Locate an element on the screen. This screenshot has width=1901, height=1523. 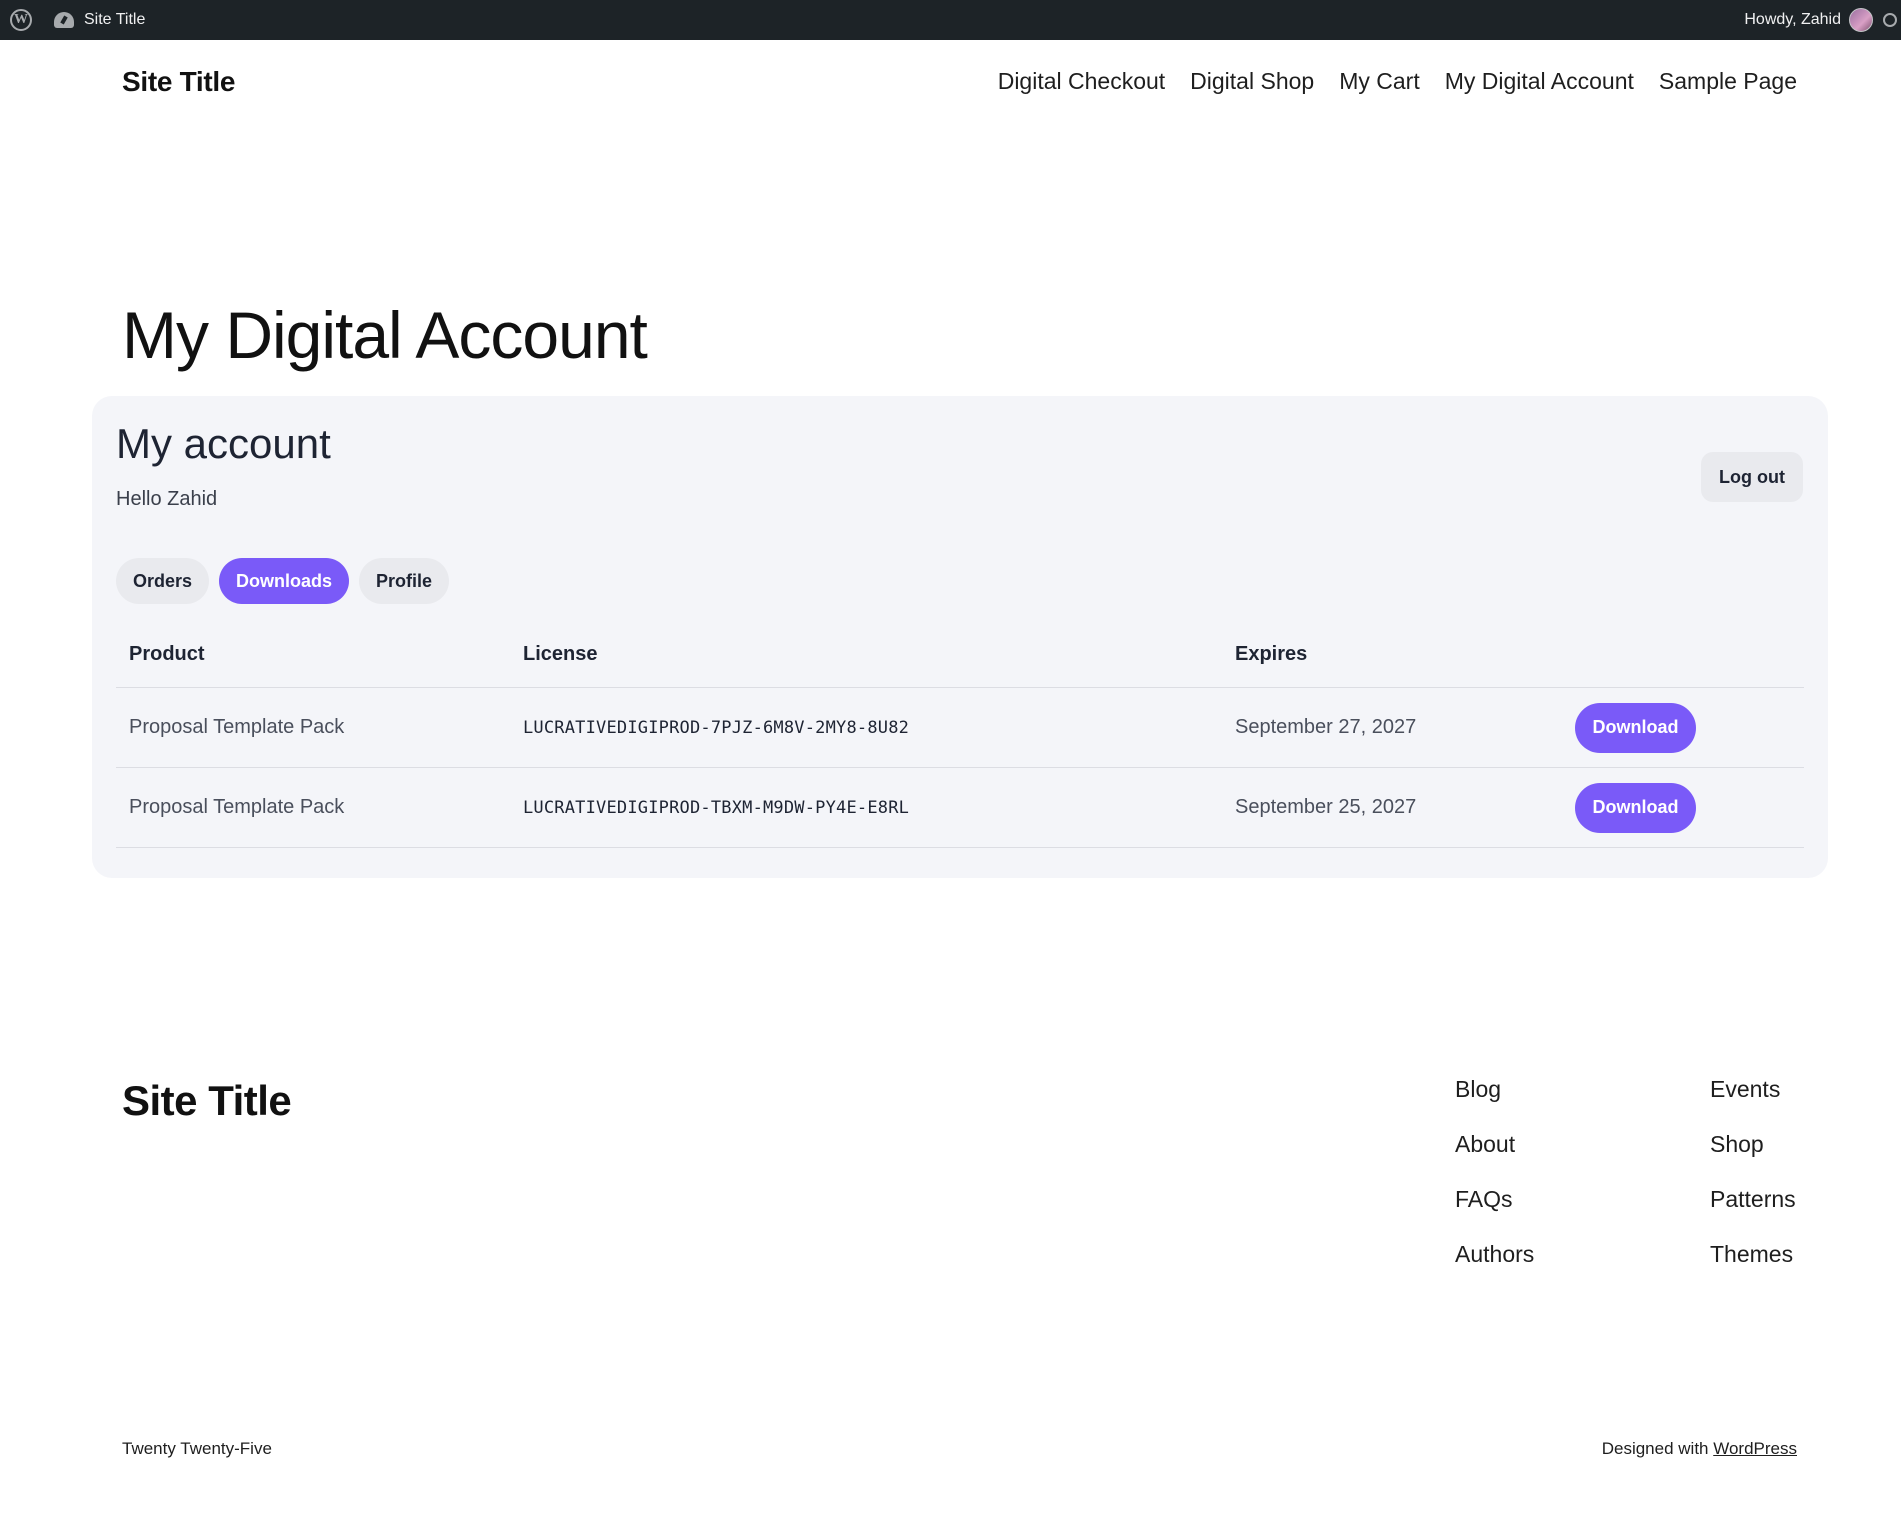
designed-with-credit: Designed with WordPress is located at coordinates (1699, 1449).